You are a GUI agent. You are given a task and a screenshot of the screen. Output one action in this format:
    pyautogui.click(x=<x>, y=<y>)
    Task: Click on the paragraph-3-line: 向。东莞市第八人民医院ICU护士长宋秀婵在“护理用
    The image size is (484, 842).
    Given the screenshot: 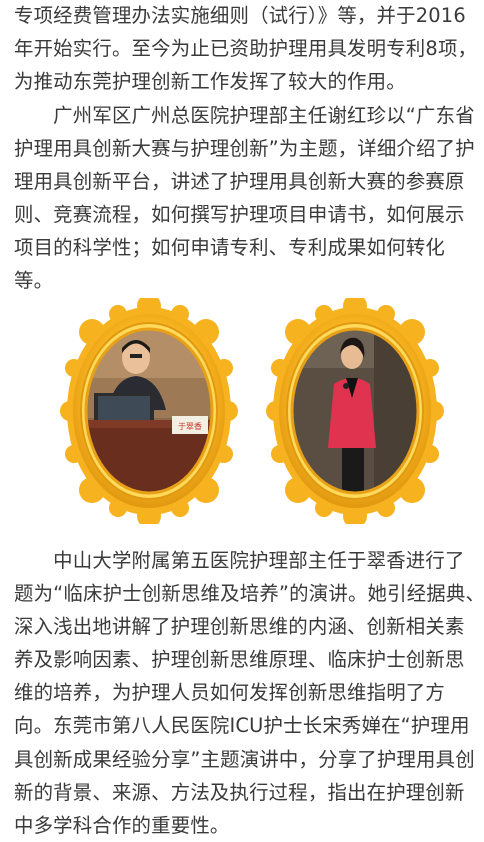 What is the action you would take?
    pyautogui.click(x=242, y=726)
    